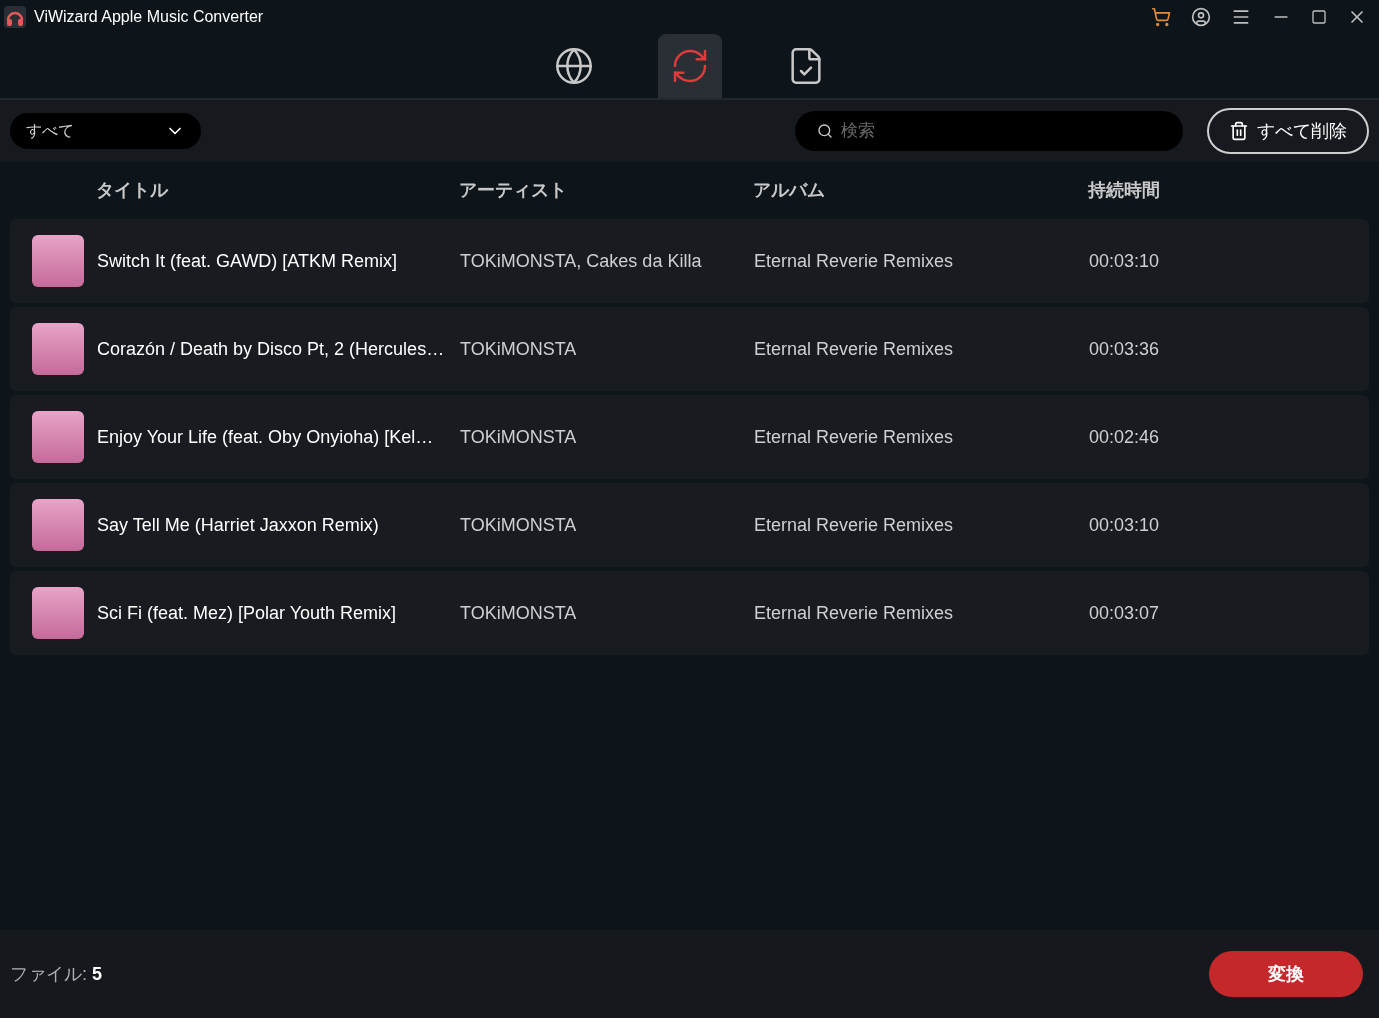  I want to click on filter-dropdown: すべて, so click(105, 131).